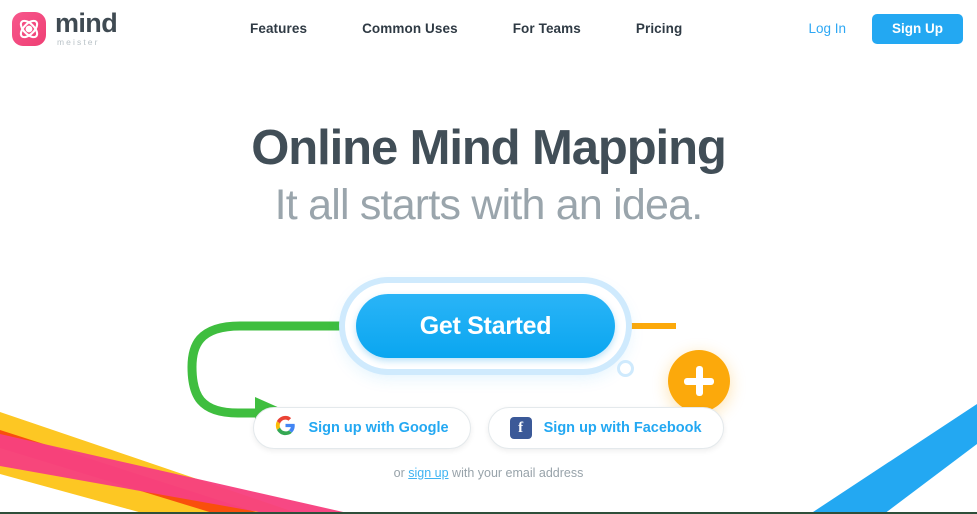  I want to click on logo: mind meister, so click(65, 27).